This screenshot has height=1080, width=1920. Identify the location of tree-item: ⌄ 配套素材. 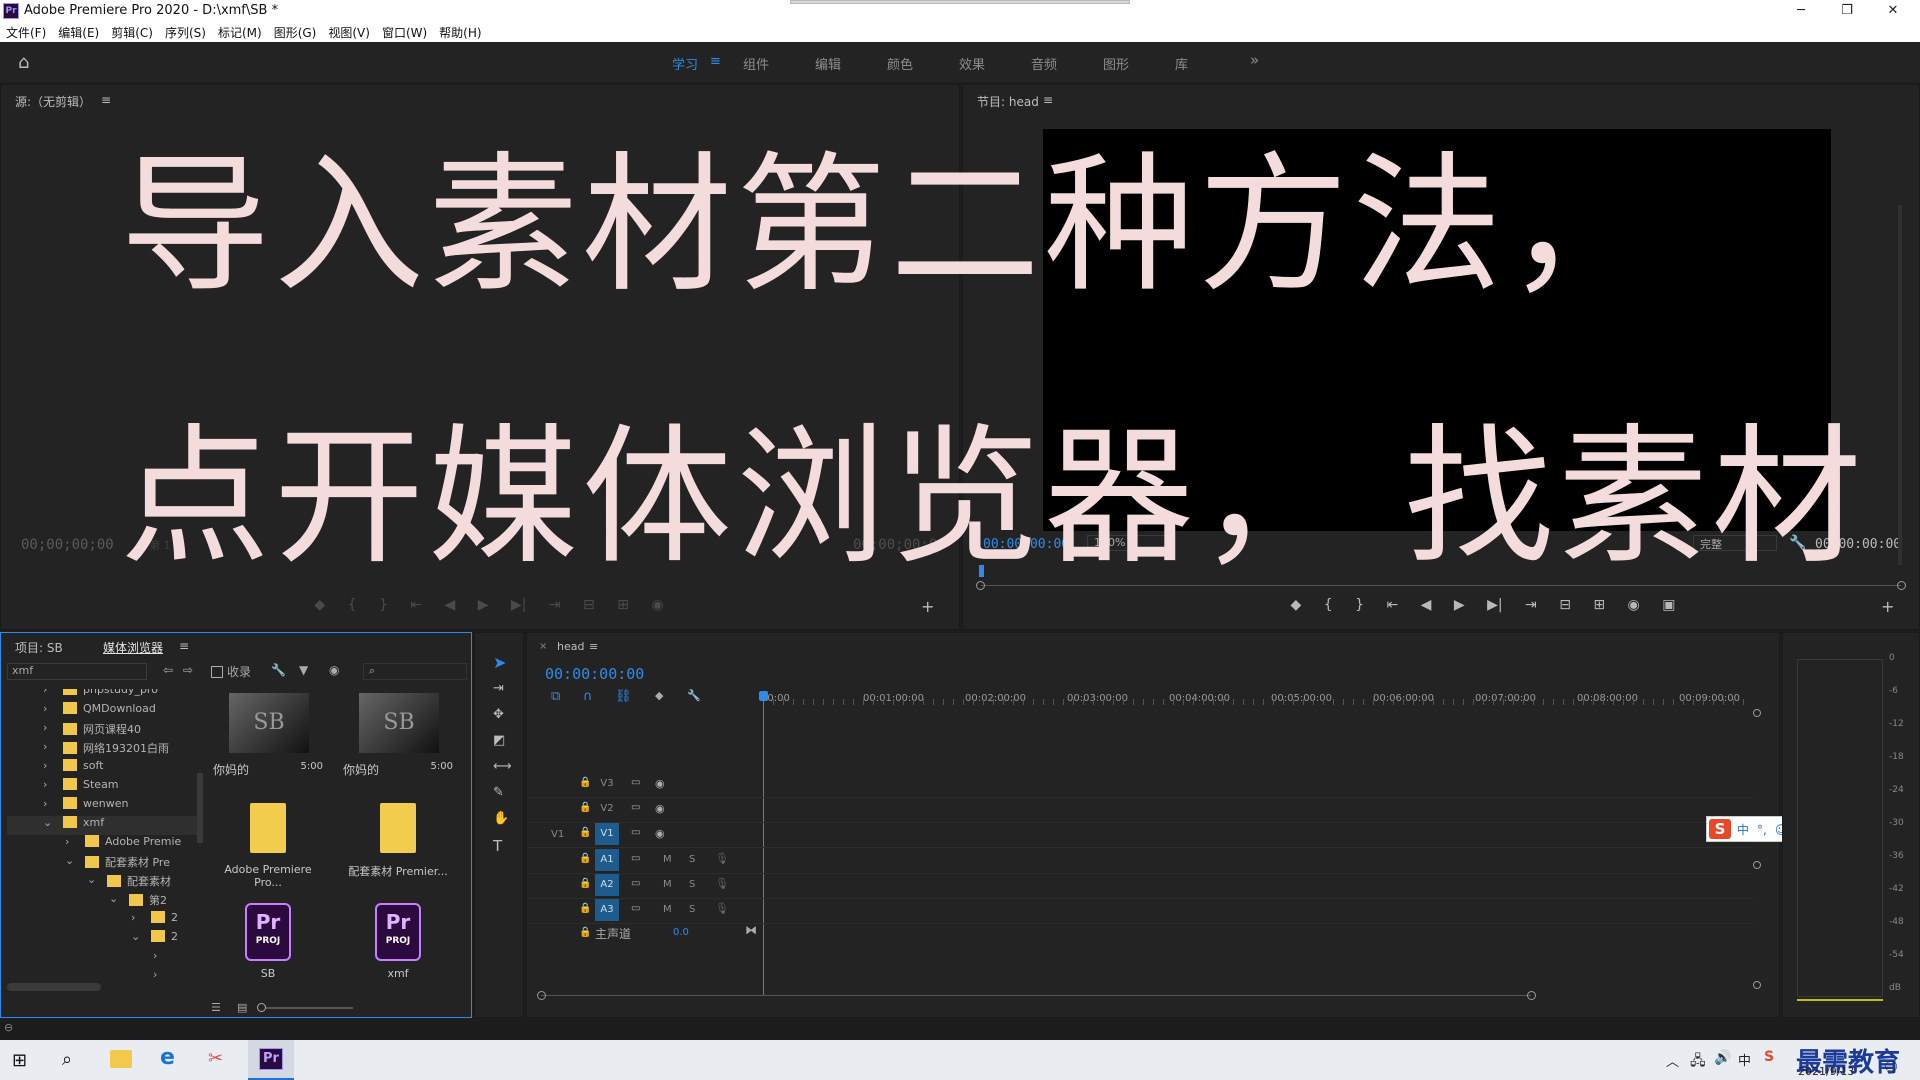
(102, 882).